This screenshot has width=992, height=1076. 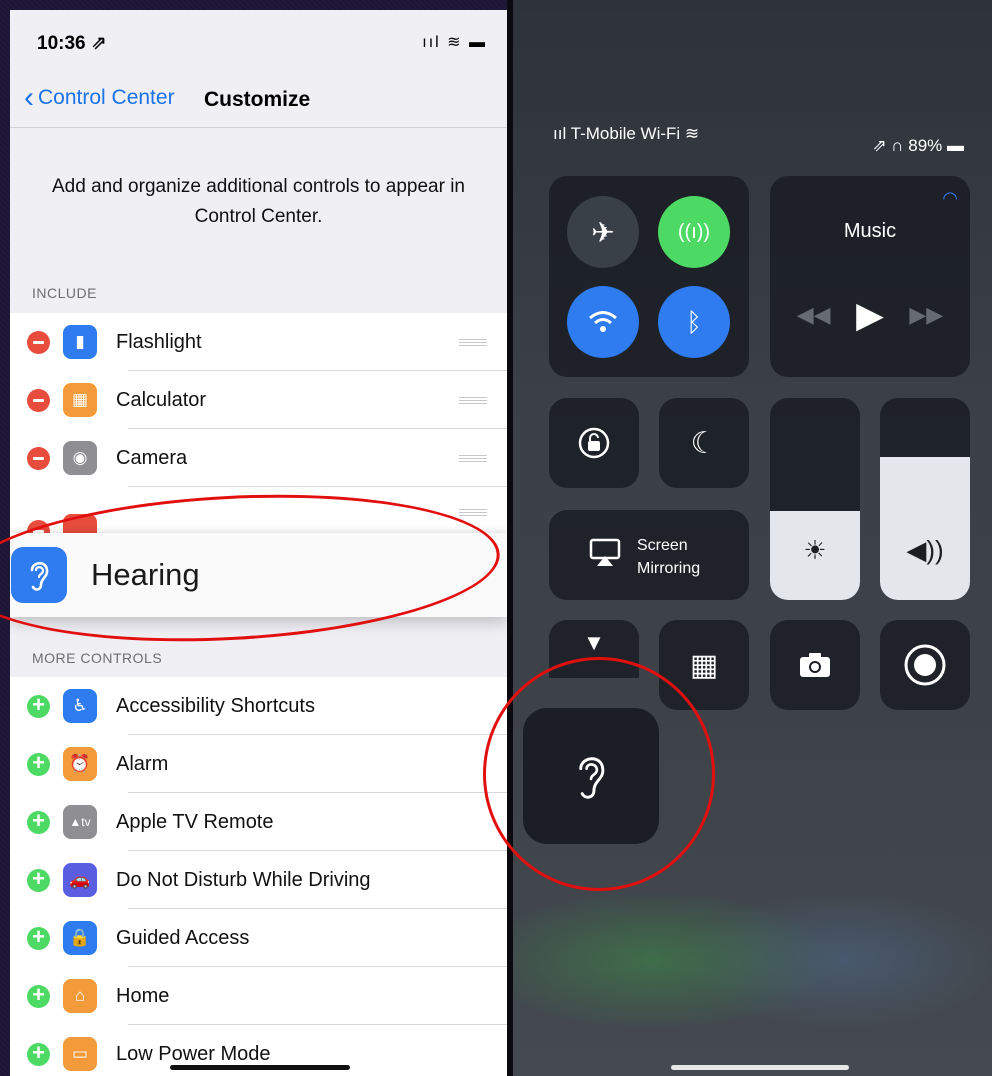 I want to click on flashlight-icon: ▼, so click(x=594, y=642).